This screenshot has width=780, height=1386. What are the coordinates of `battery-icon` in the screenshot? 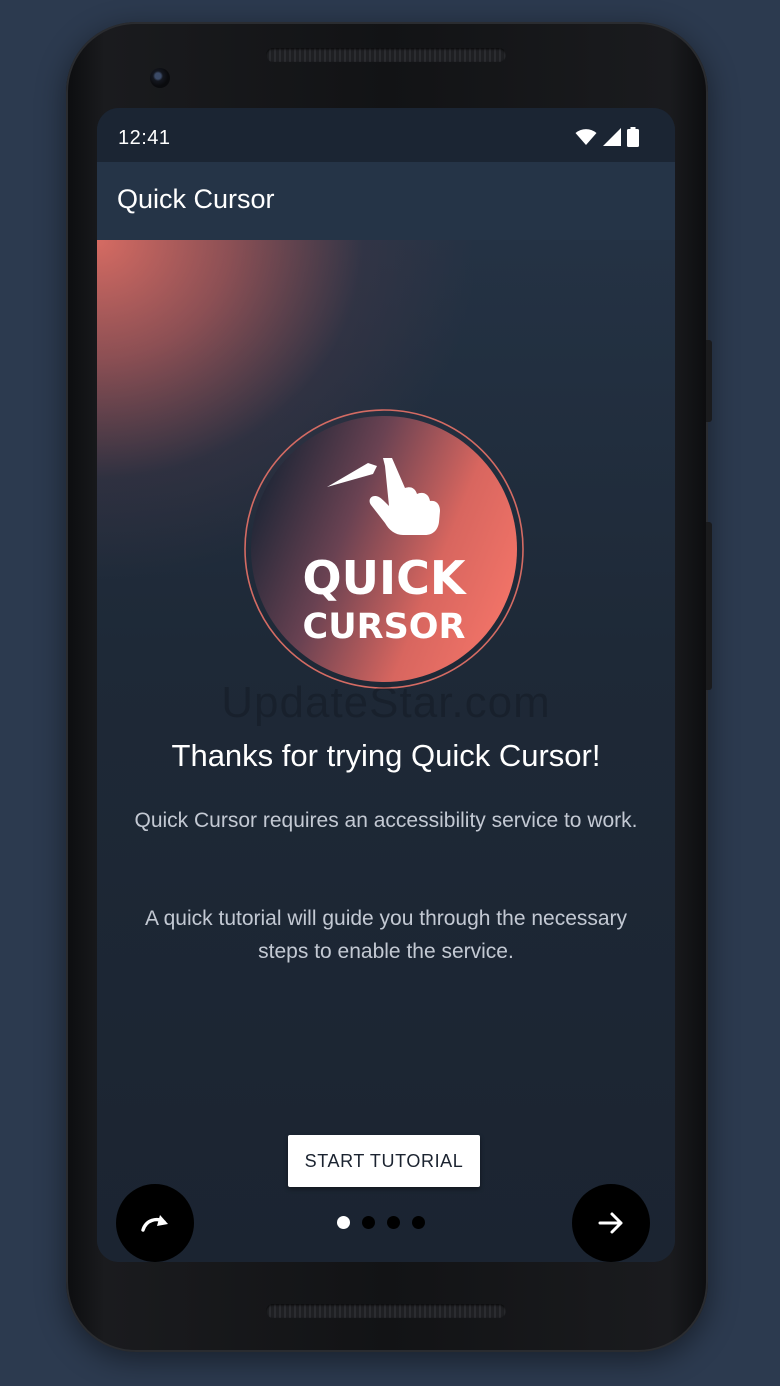 It's located at (633, 137).